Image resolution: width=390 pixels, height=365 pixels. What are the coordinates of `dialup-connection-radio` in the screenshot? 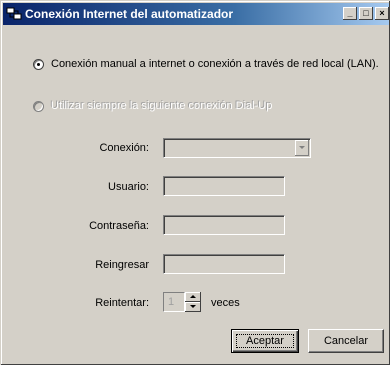 It's located at (38, 106).